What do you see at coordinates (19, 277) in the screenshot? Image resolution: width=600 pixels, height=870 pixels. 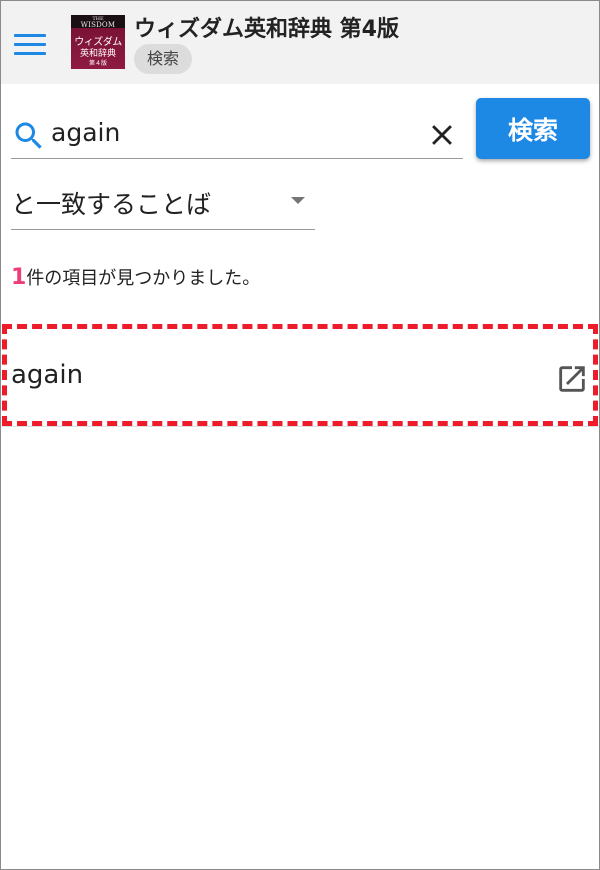 I see `result-count-number: 1` at bounding box center [19, 277].